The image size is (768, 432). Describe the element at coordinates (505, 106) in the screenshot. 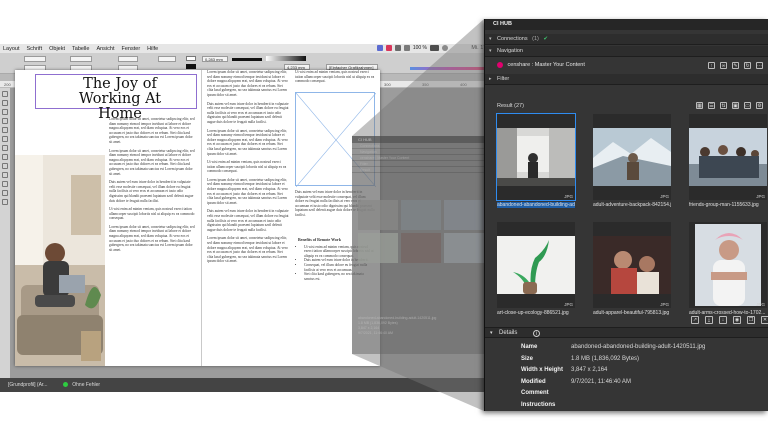

I see `result-label: Result` at that location.